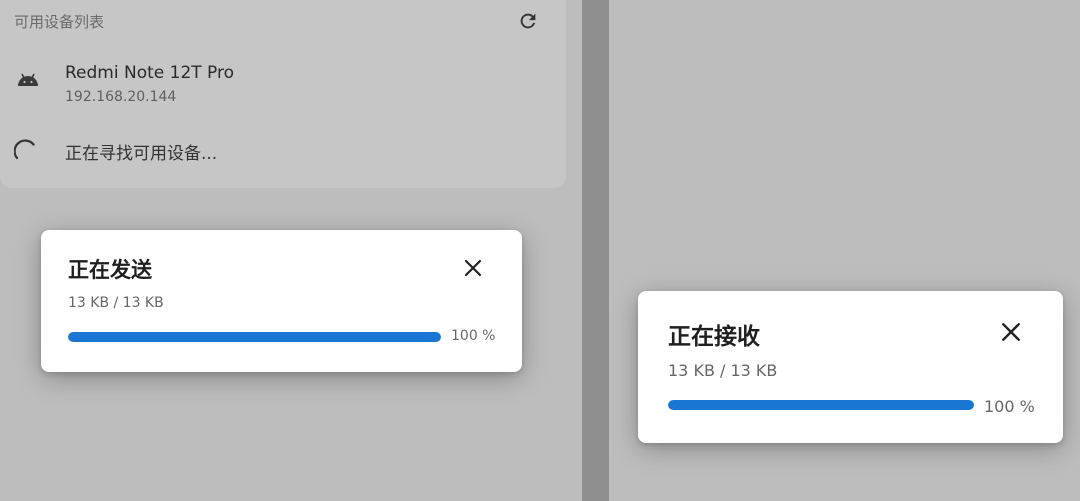 Image resolution: width=1080 pixels, height=501 pixels. I want to click on pane-divider, so click(595, 250).